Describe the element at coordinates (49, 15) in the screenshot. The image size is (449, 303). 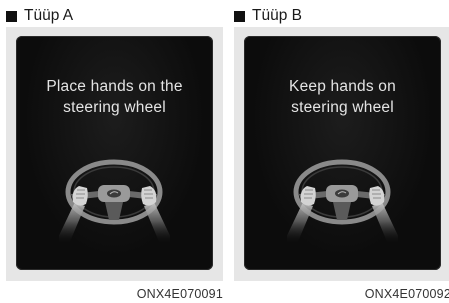
I see `figure-title-text: Tüüp A` at that location.